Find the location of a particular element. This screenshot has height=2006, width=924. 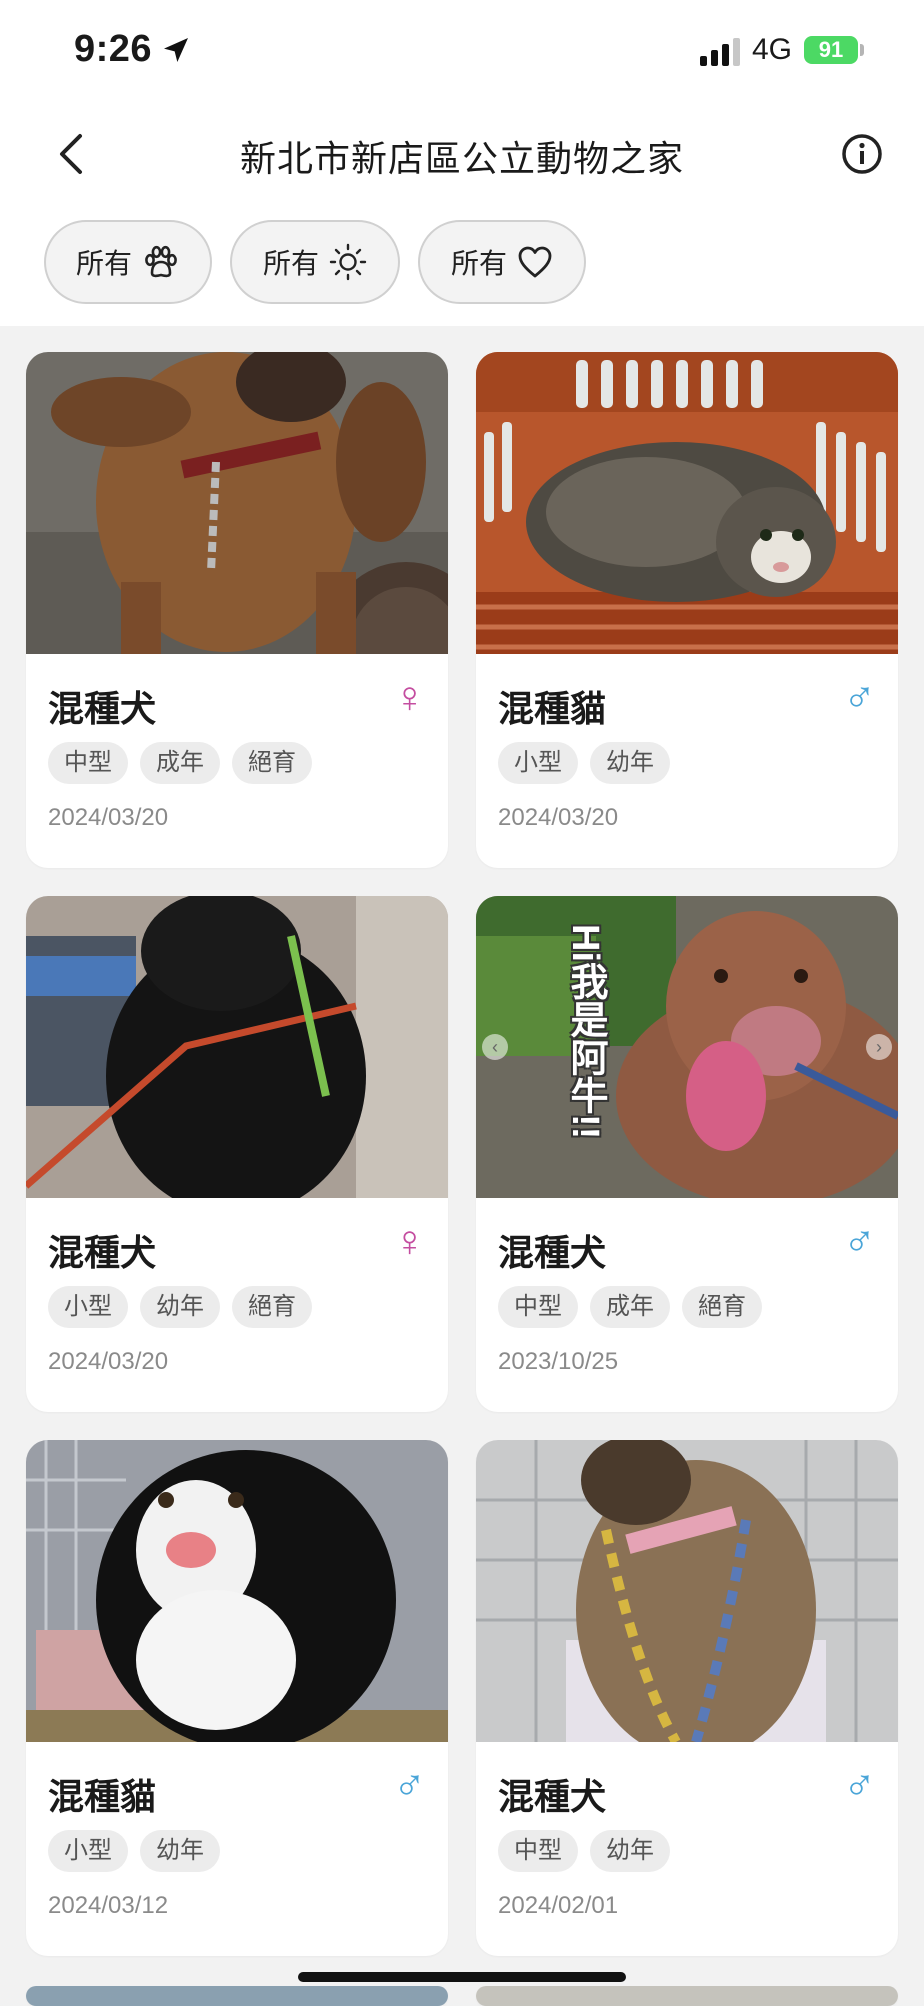

location-arrow-icon is located at coordinates (176, 50).